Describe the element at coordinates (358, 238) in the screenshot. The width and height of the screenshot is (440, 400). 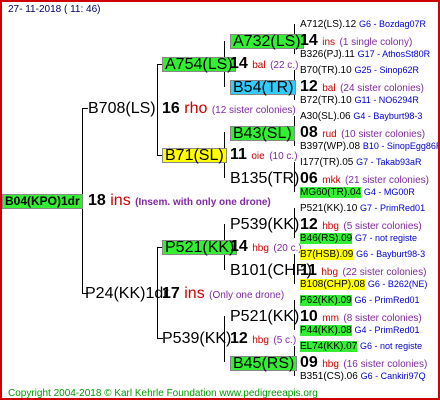
I see `gen4-entry: B46(RS).09 G7 - not registe` at that location.